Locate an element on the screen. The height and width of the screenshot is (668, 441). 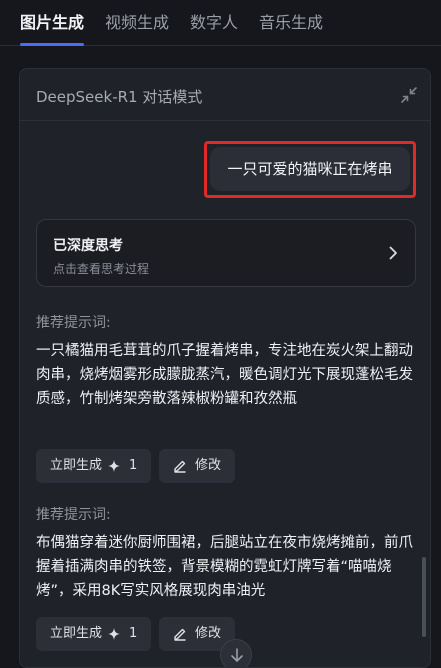
panel-header: DeepSeek-R1 对话模式 is located at coordinates (225, 95).